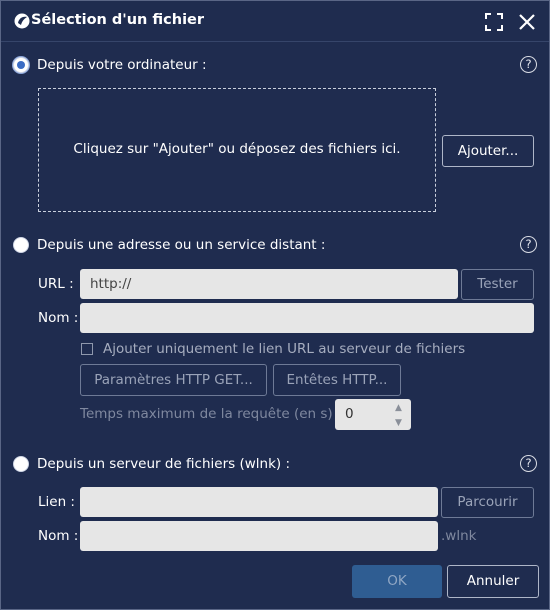 The width and height of the screenshot is (550, 610). I want to click on link-label: Lien :, so click(56, 502).